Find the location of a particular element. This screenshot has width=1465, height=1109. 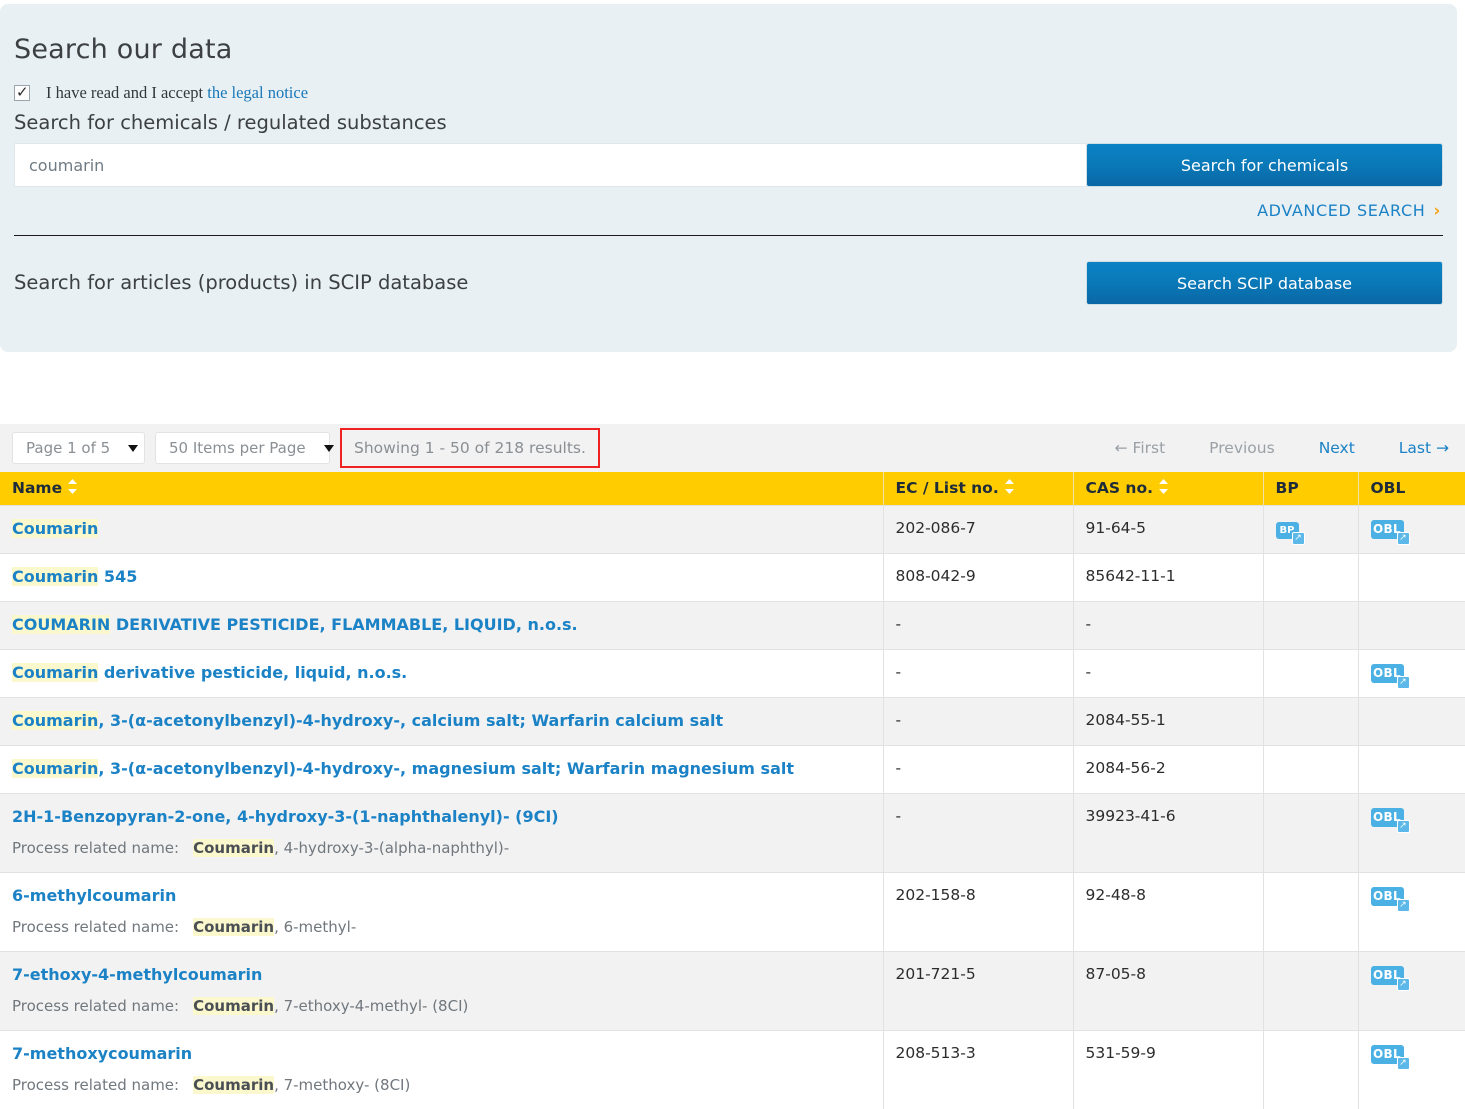

column-header-cas: CAS no. is located at coordinates (1168, 488).